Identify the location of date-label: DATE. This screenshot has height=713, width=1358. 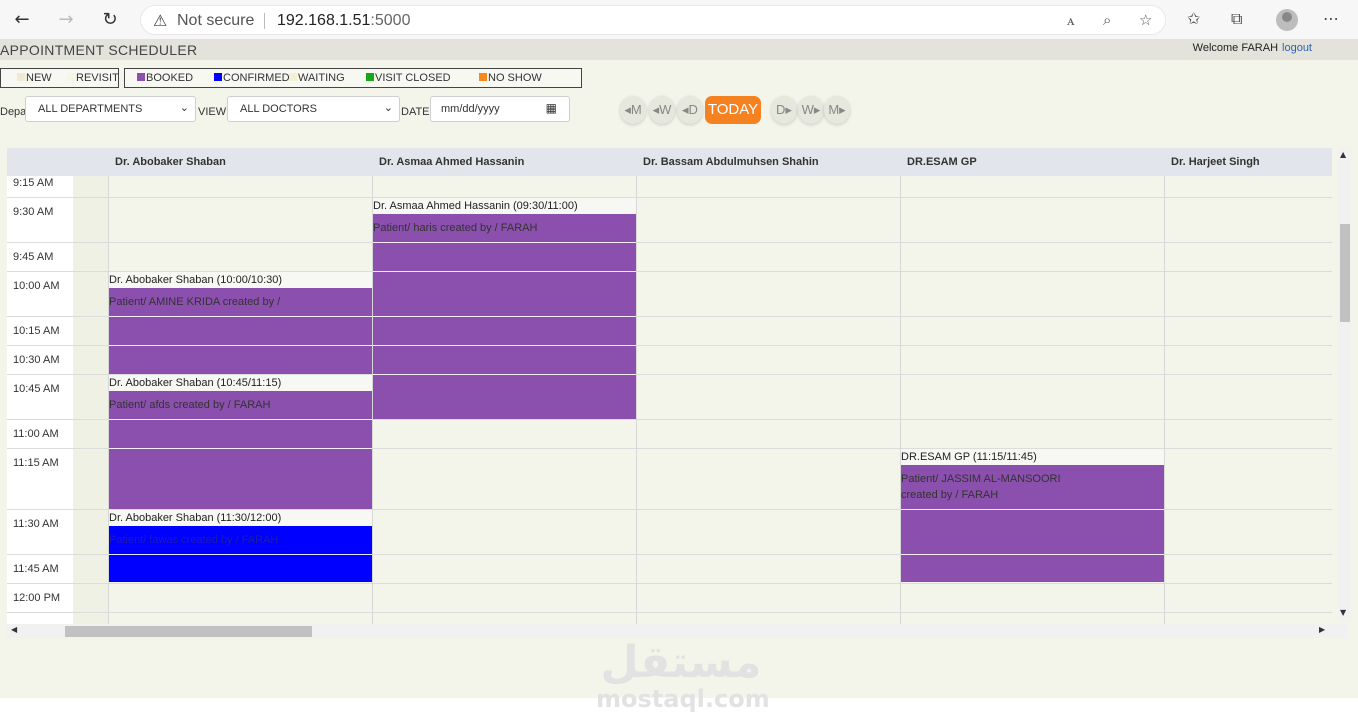
(415, 112).